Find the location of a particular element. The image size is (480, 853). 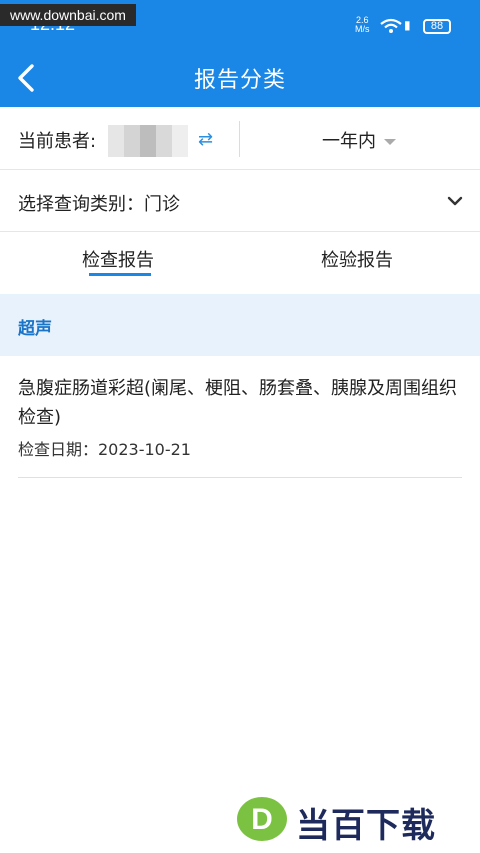

report-tabs: 检查报告 检验报告 is located at coordinates (240, 263).